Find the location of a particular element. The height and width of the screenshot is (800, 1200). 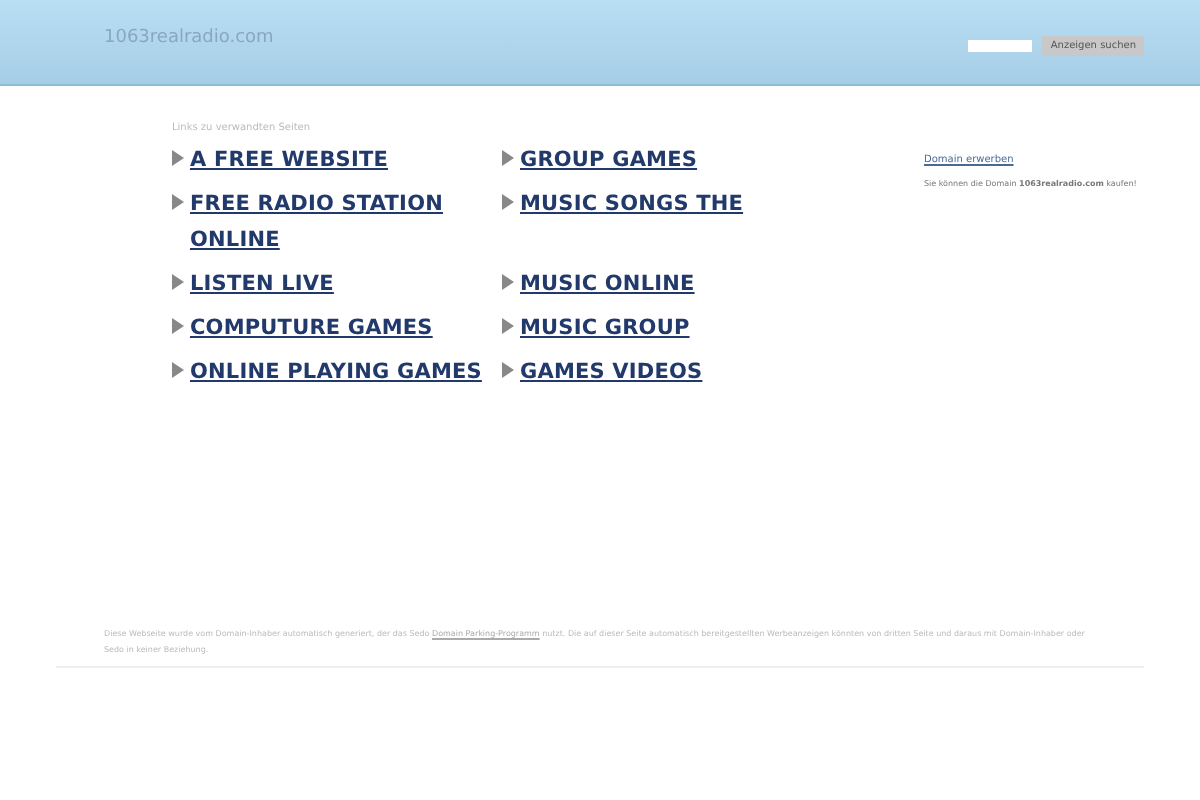

related-link: GROUP GAMES is located at coordinates (609, 160).